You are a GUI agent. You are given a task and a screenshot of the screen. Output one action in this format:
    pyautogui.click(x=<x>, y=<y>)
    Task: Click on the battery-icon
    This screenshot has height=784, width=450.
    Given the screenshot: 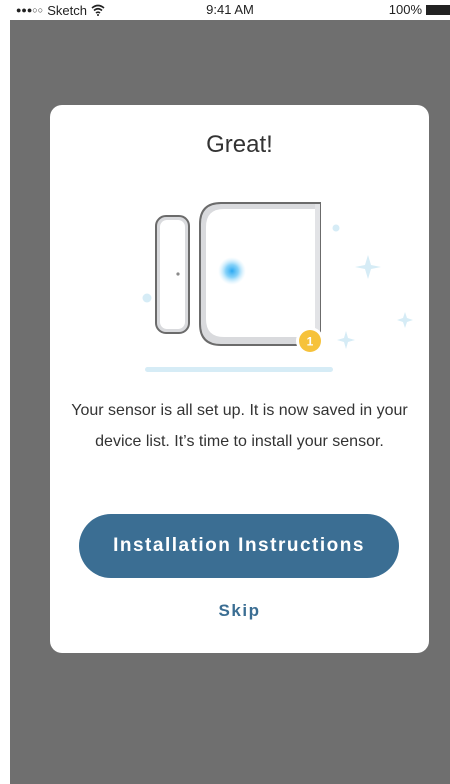 What is the action you would take?
    pyautogui.click(x=438, y=9)
    